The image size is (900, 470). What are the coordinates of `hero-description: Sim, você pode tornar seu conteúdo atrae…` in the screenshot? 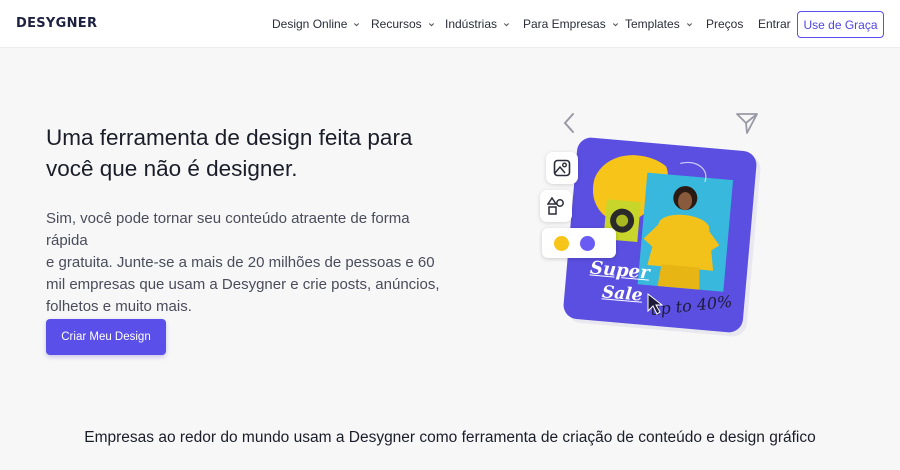 It's located at (243, 263).